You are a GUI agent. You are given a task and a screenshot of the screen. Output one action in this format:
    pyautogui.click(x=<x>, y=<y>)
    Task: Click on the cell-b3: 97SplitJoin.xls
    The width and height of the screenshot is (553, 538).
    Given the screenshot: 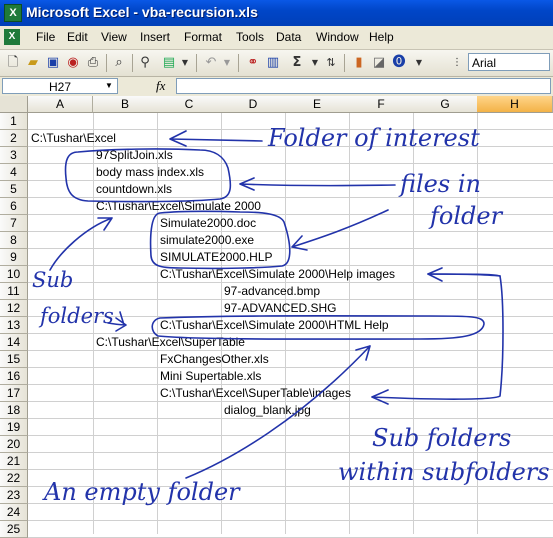 What is the action you would take?
    pyautogui.click(x=134, y=155)
    